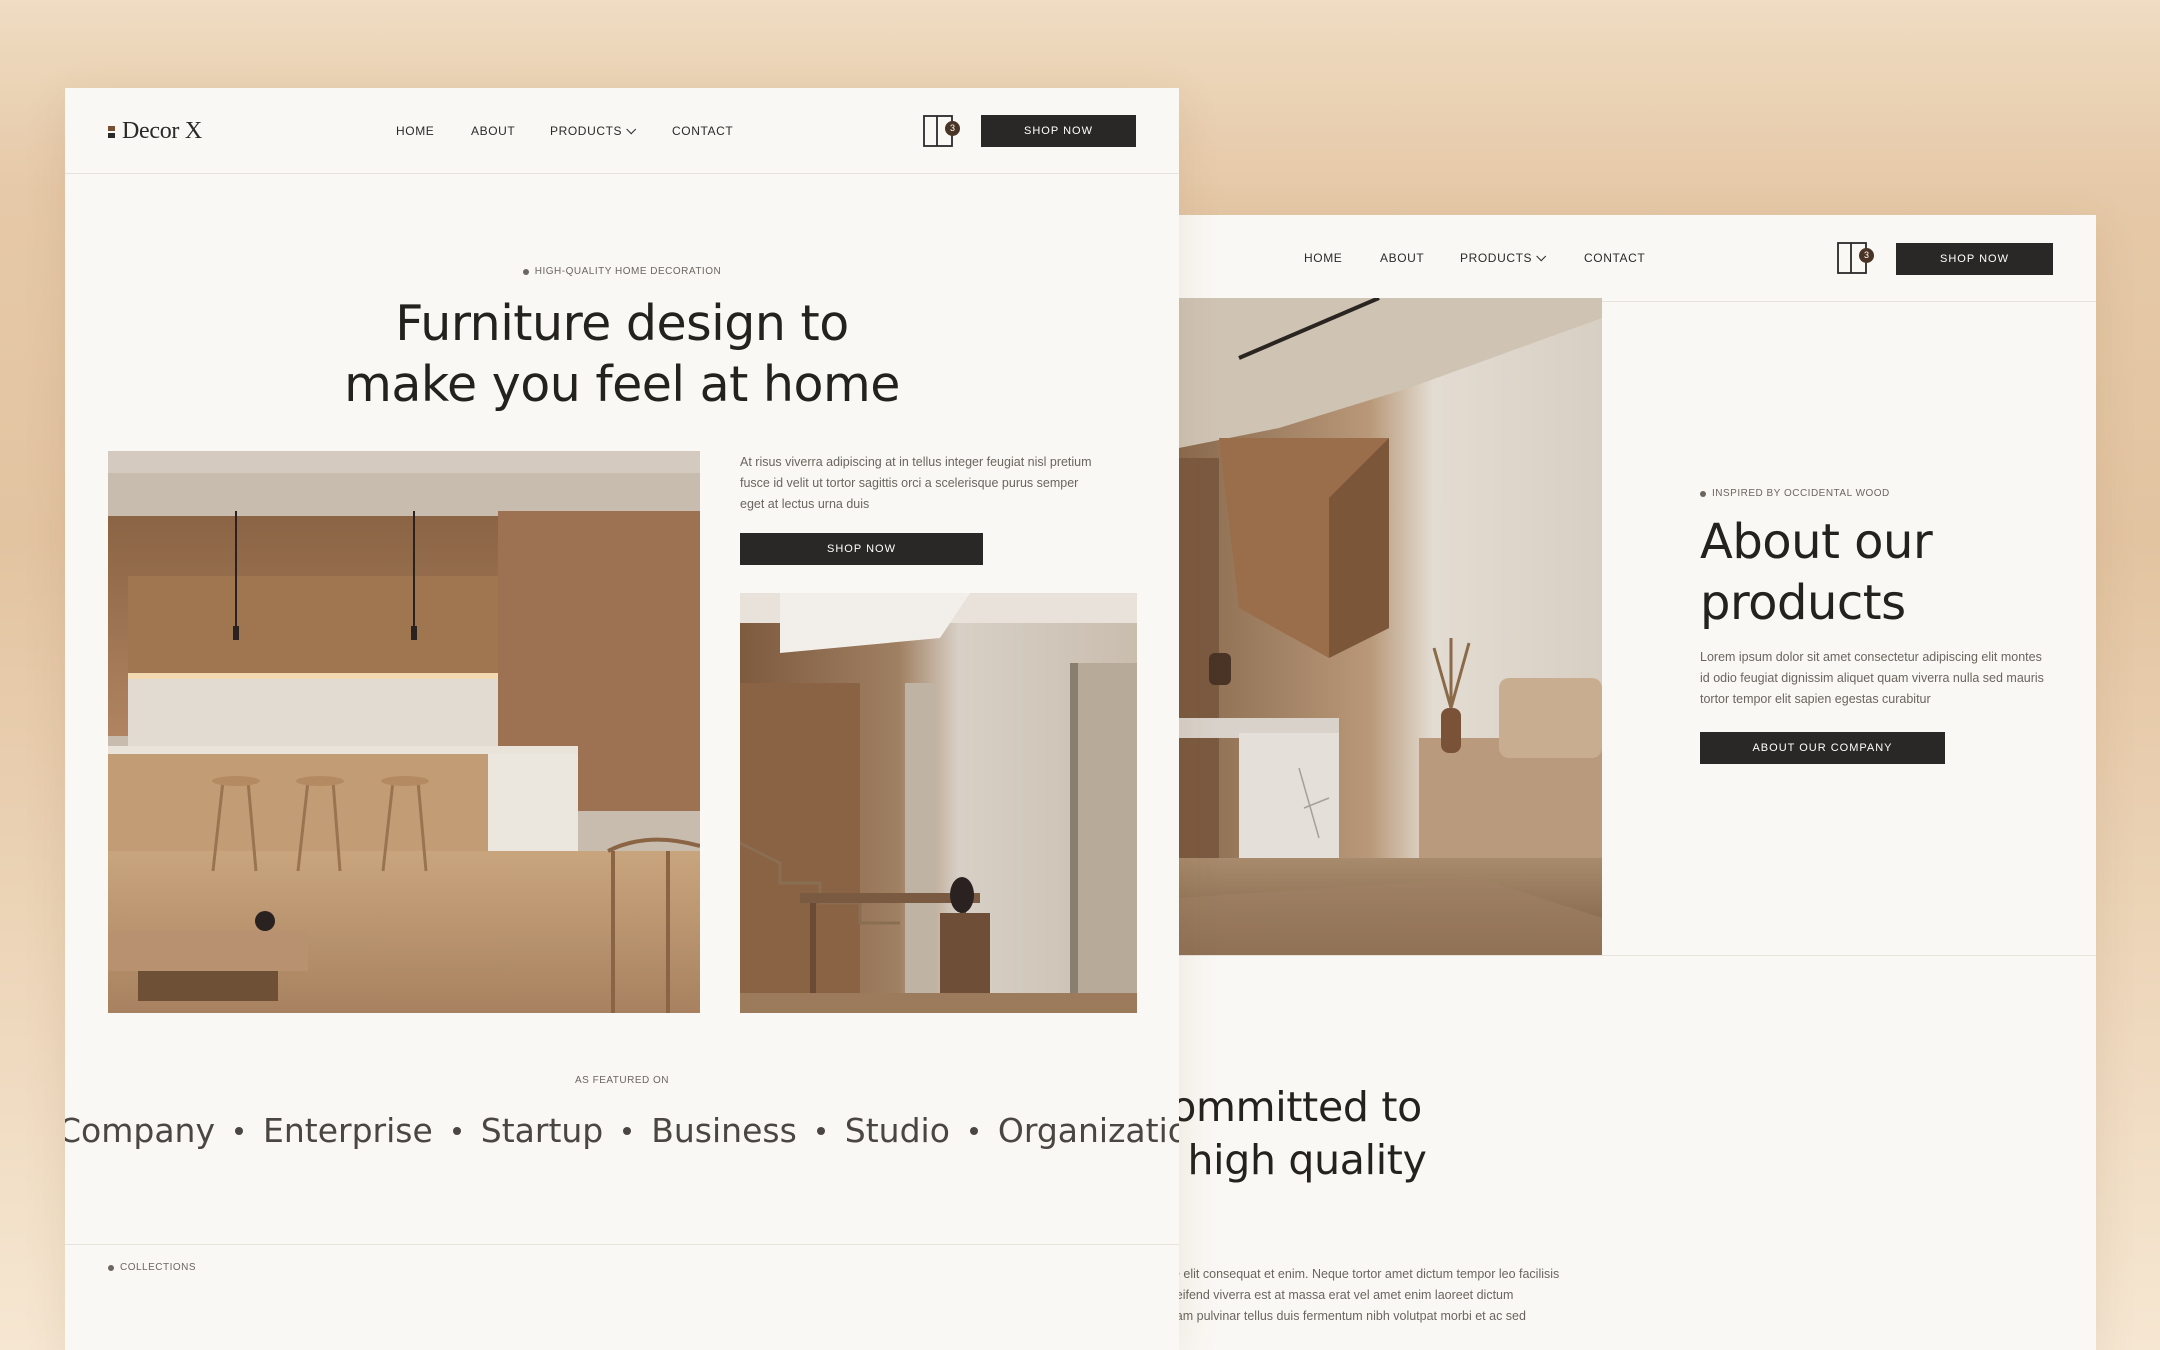 This screenshot has height=1350, width=2160. I want to click on about-eyebrow-text: INSPIRED BY OCCIDENTAL WOOD, so click(1801, 493).